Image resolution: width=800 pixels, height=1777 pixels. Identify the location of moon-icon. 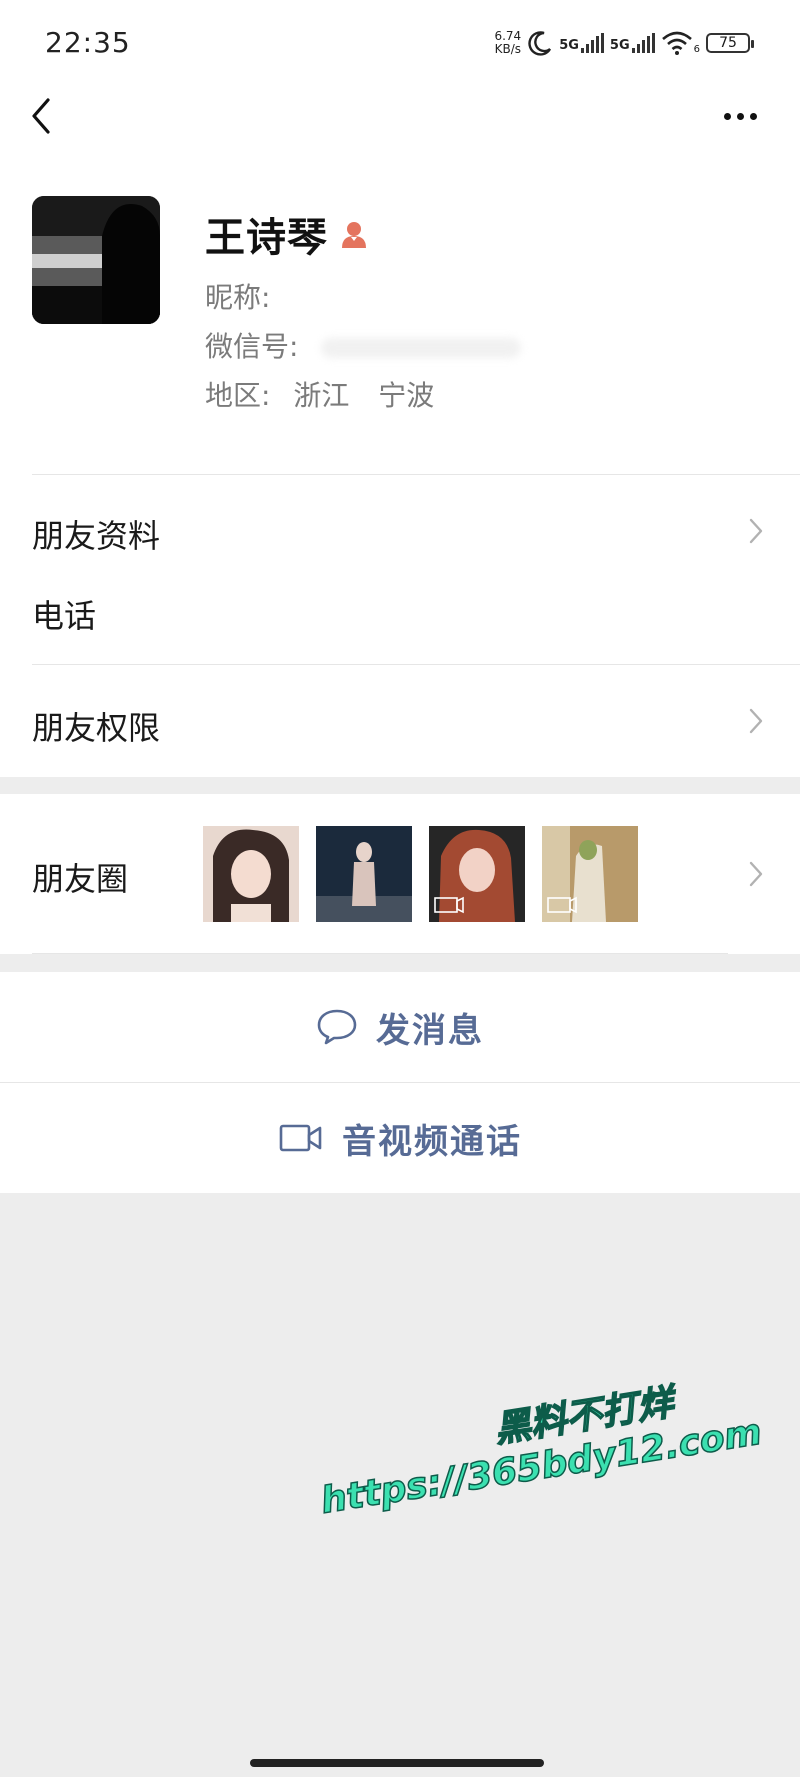
(540, 43).